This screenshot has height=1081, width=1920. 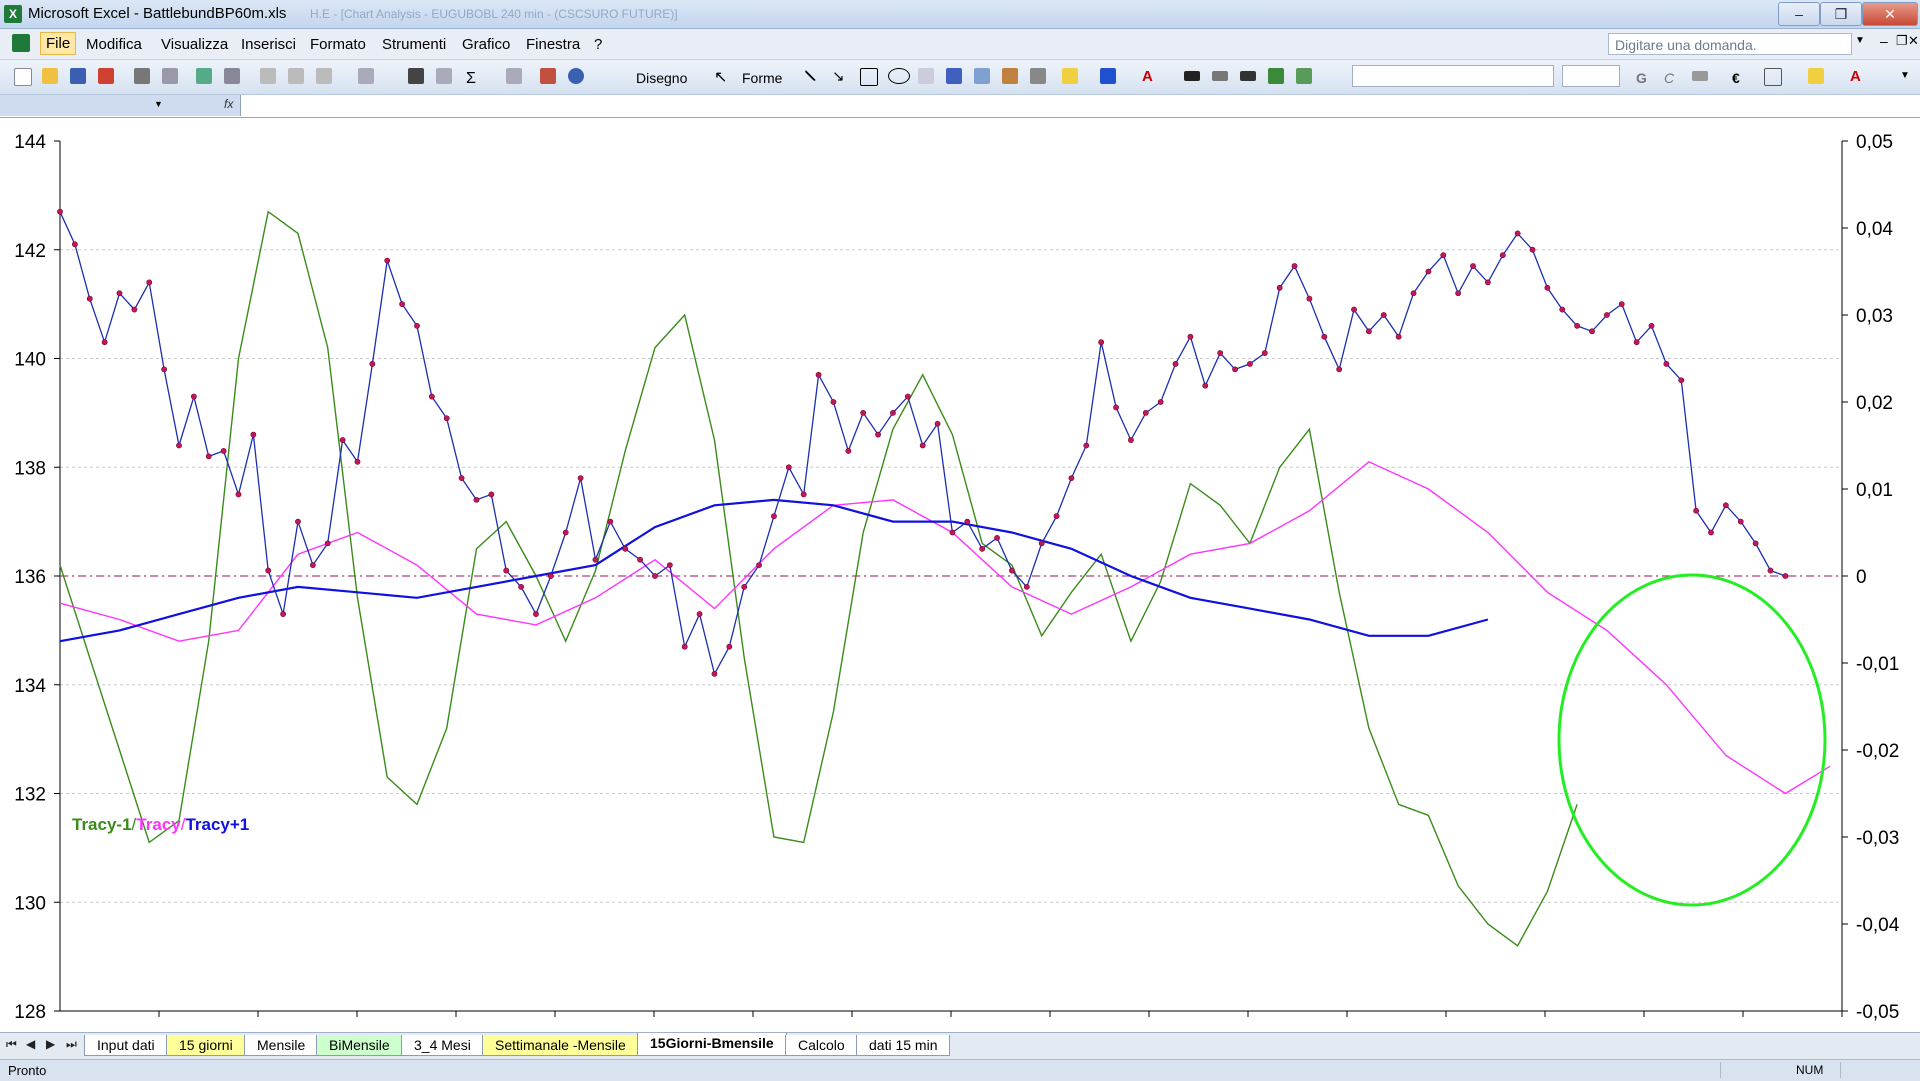 I want to click on new-icon, so click(x=23, y=77).